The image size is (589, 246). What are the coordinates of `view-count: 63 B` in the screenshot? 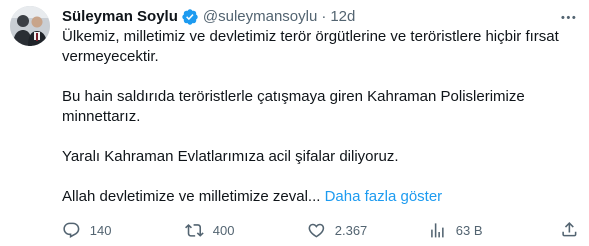 It's located at (469, 230).